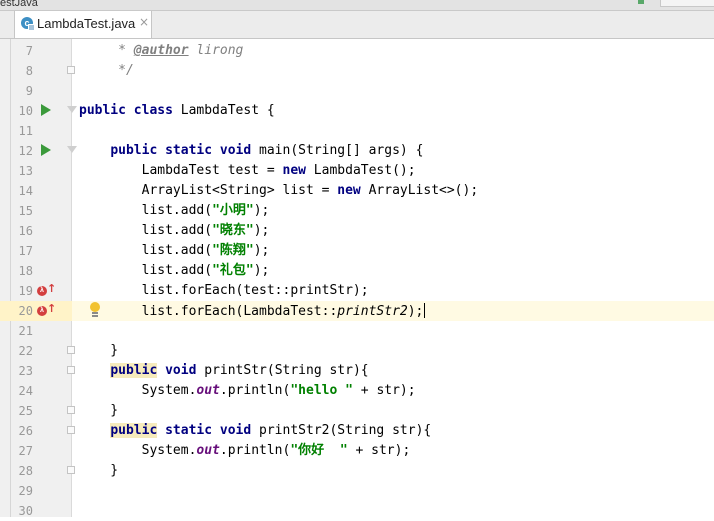 The width and height of the screenshot is (714, 521). What do you see at coordinates (126, 110) in the screenshot?
I see `code-token: public class` at bounding box center [126, 110].